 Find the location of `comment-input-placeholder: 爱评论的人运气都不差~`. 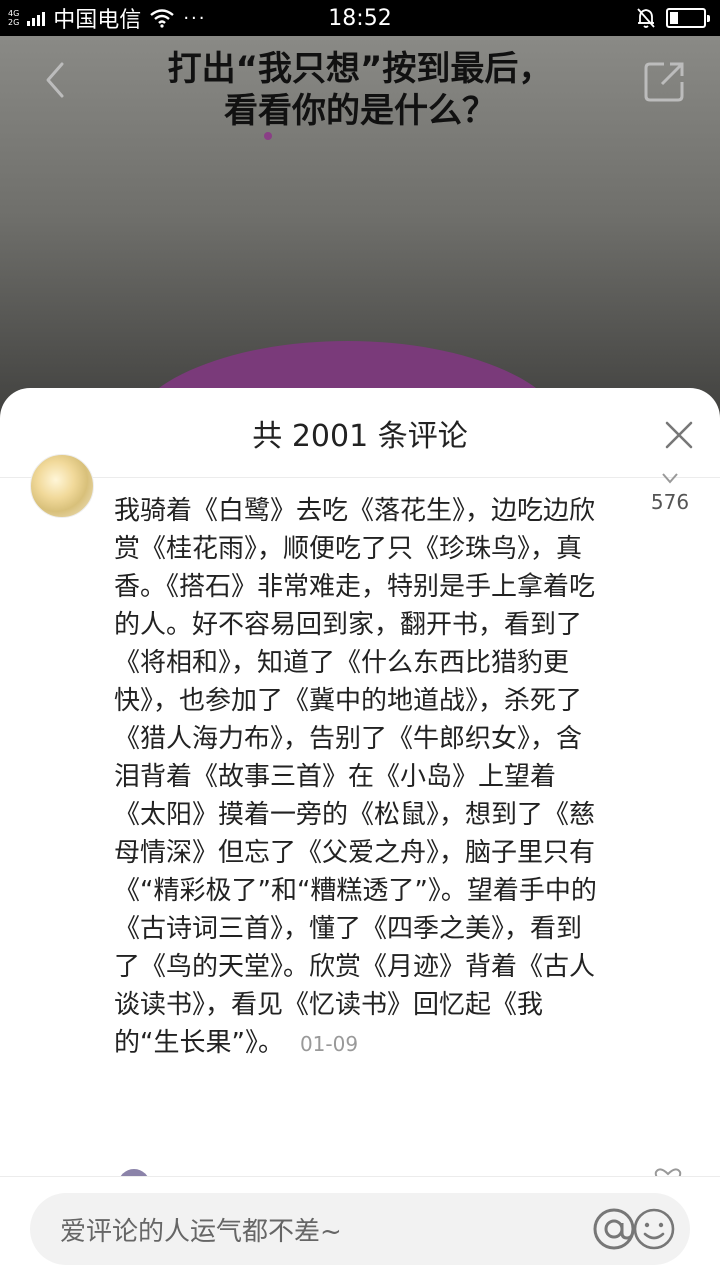

comment-input-placeholder: 爱评论的人运气都不差~ is located at coordinates (201, 1231).